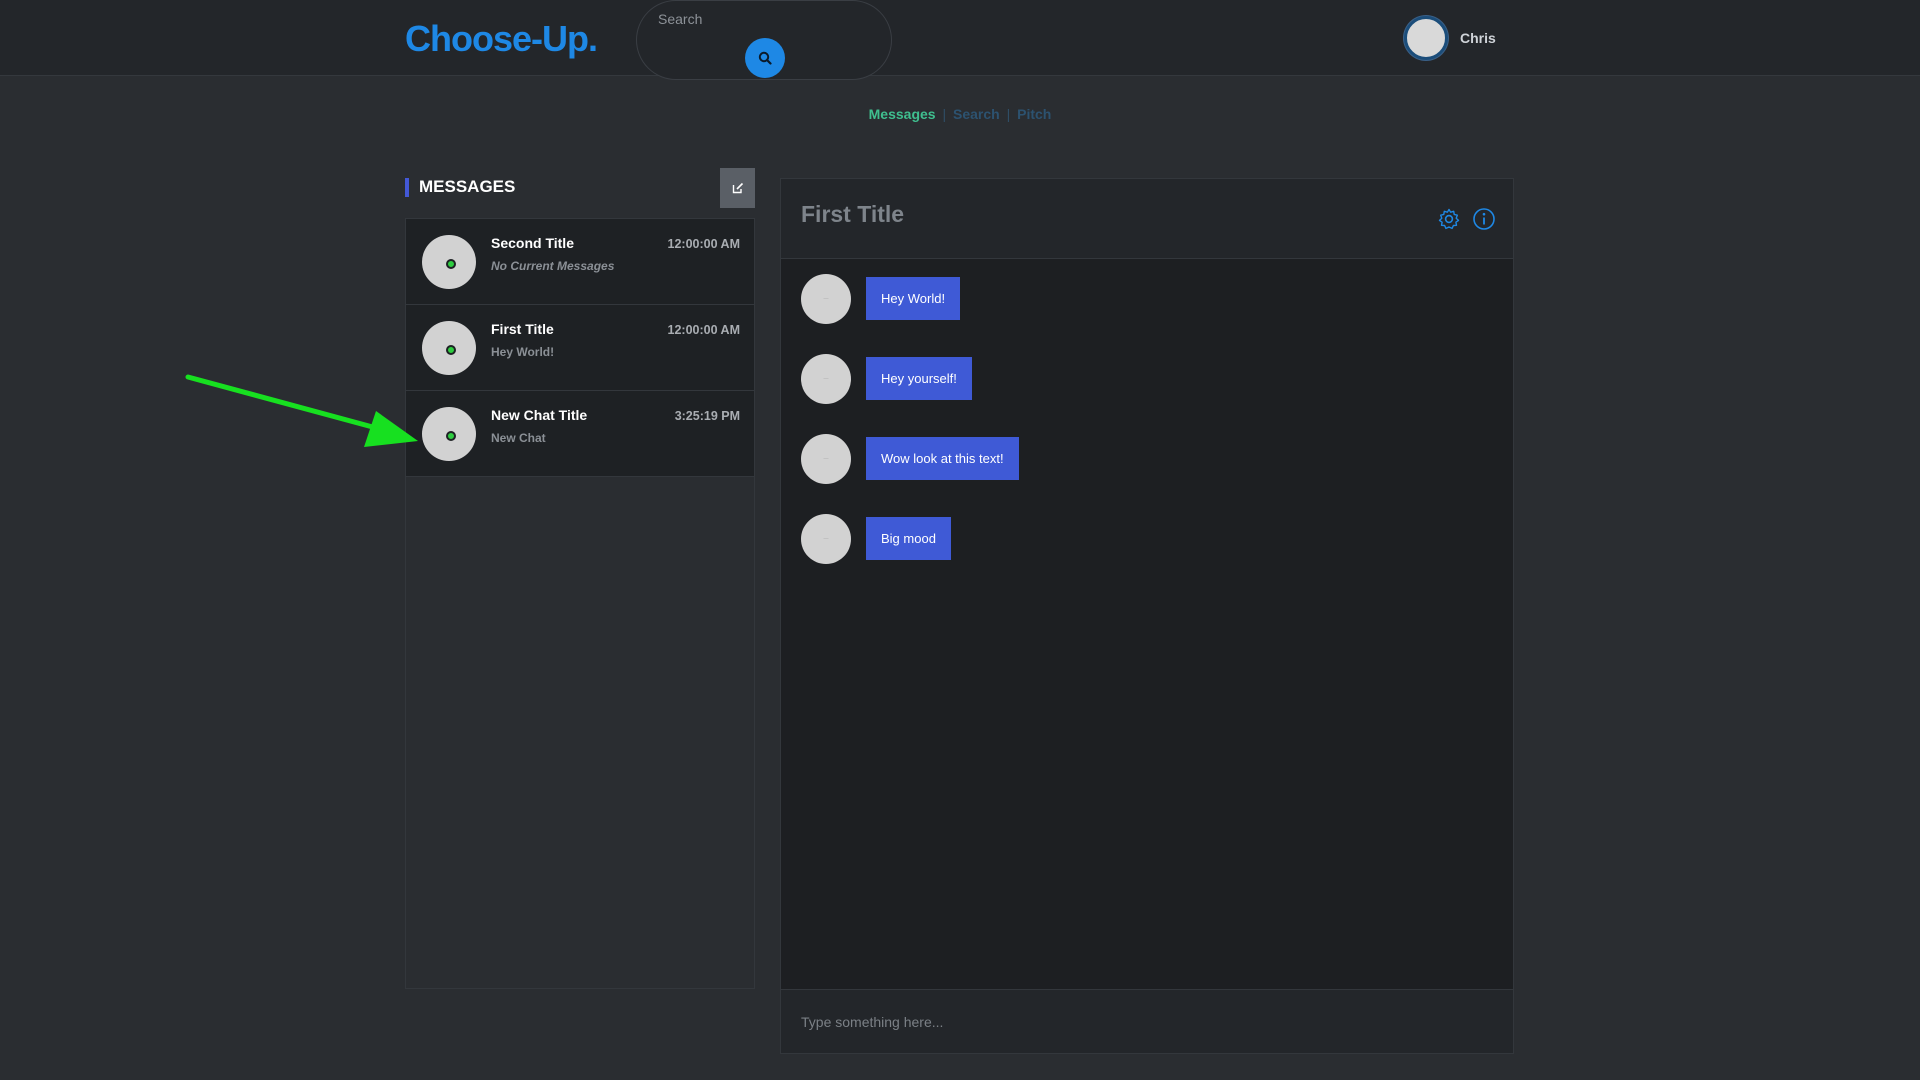  What do you see at coordinates (1034, 114) in the screenshot?
I see `tab-pitch: Pitch` at bounding box center [1034, 114].